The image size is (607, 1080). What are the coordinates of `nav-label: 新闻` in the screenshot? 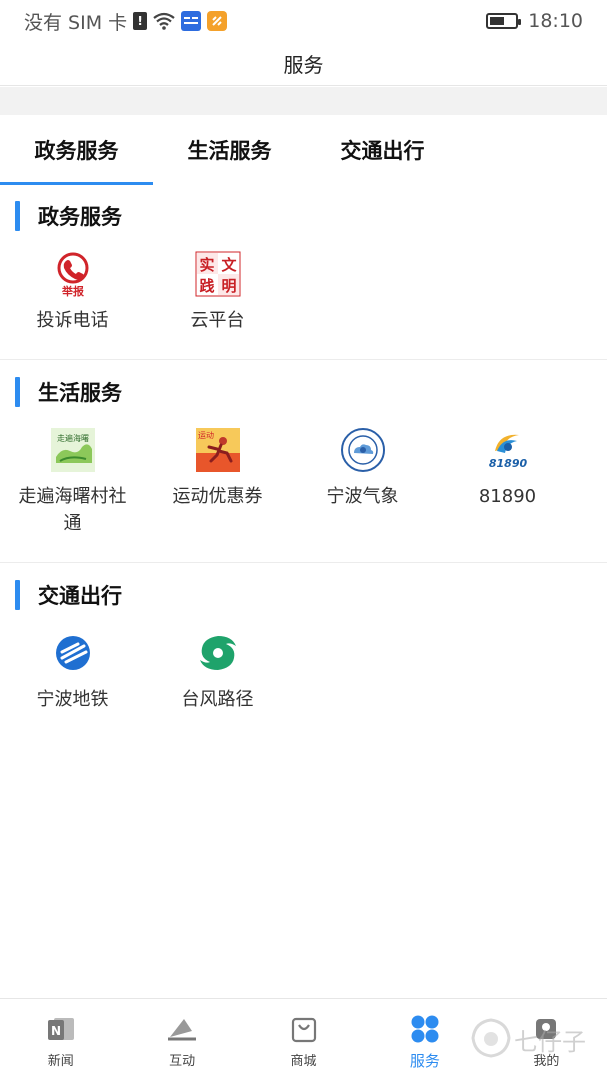 It's located at (60, 1061).